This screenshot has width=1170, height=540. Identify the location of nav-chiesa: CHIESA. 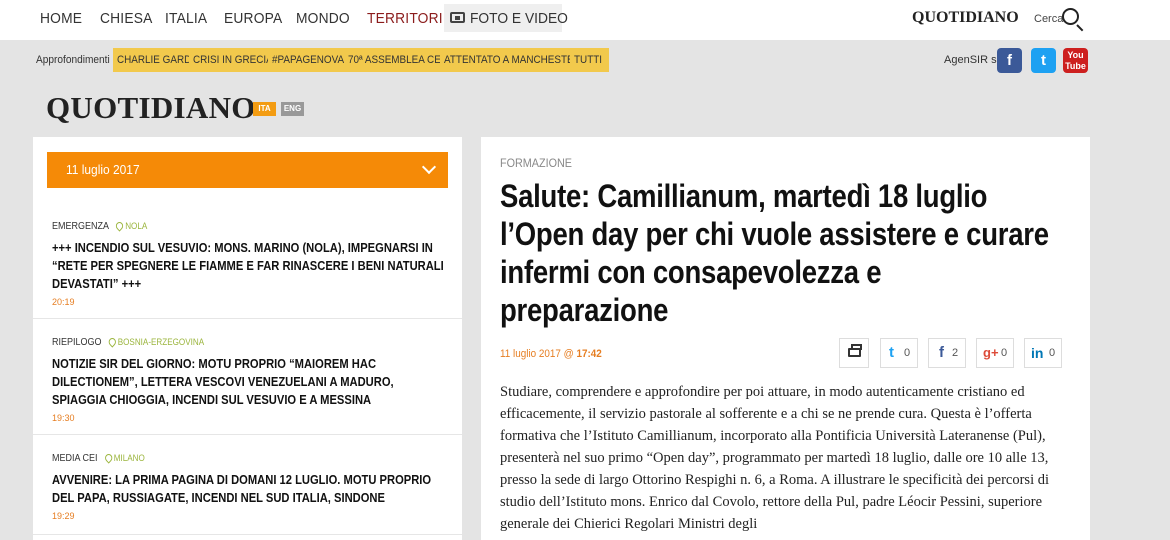
(126, 18).